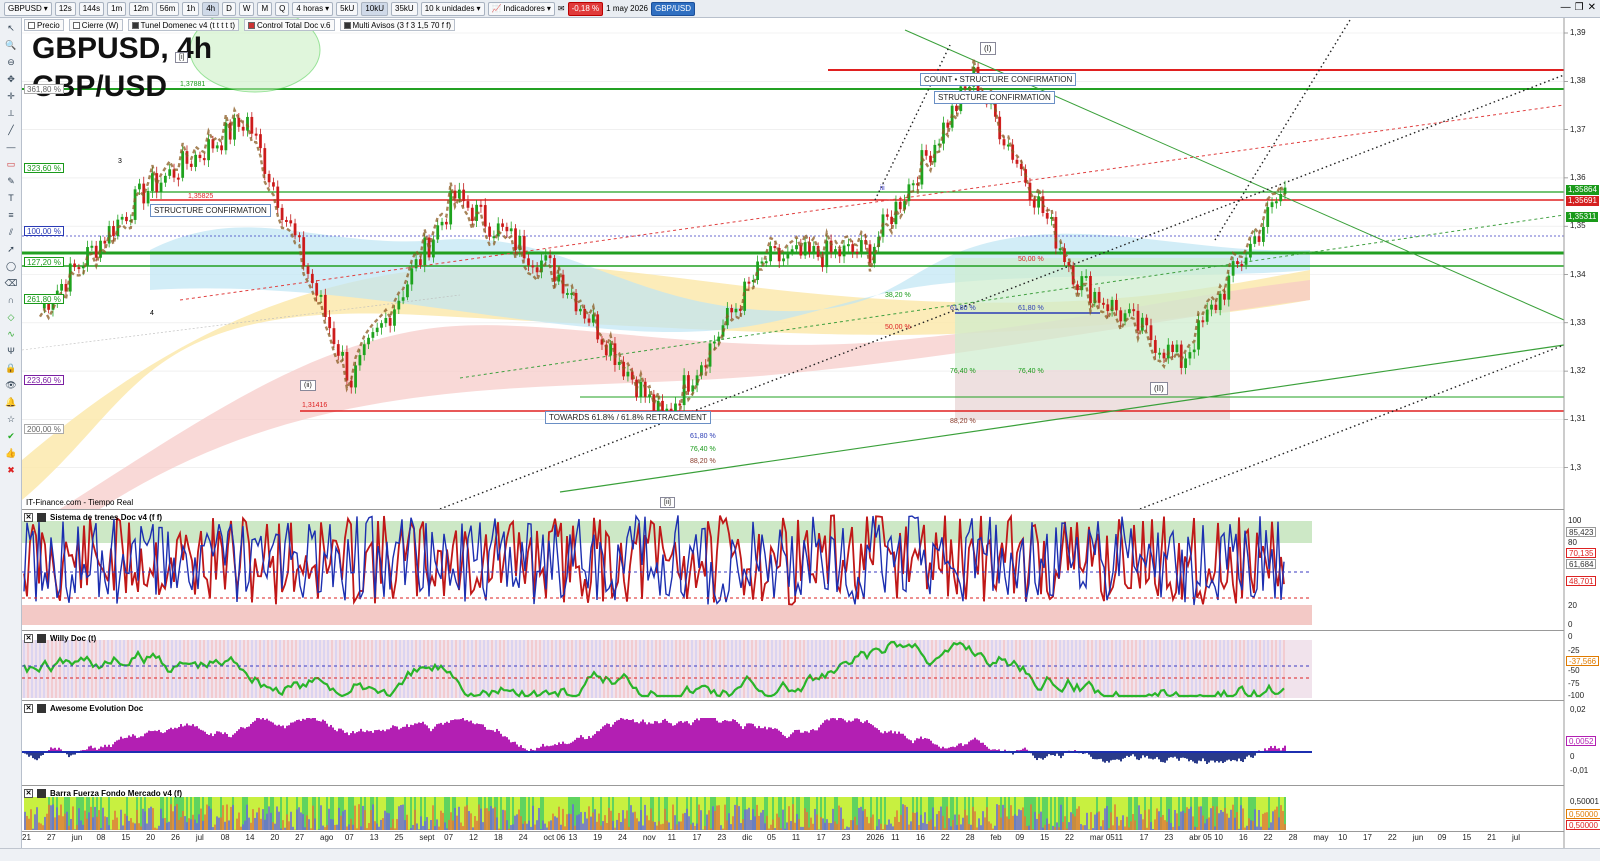 The image size is (1600, 861). Describe the element at coordinates (1592, 7) in the screenshot. I see `close-icon: ✕` at that location.